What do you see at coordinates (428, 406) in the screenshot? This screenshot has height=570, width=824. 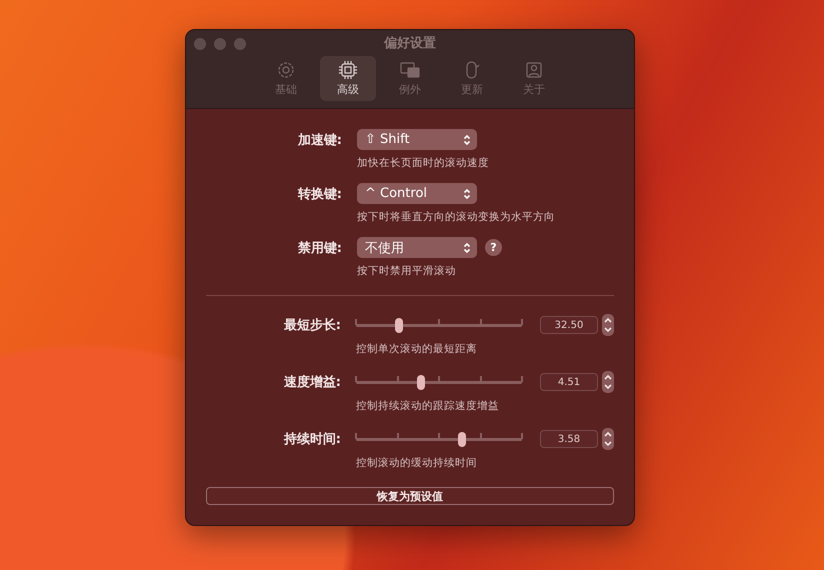 I see `setting-description: 控制持续滚动的跟踪速度增益` at bounding box center [428, 406].